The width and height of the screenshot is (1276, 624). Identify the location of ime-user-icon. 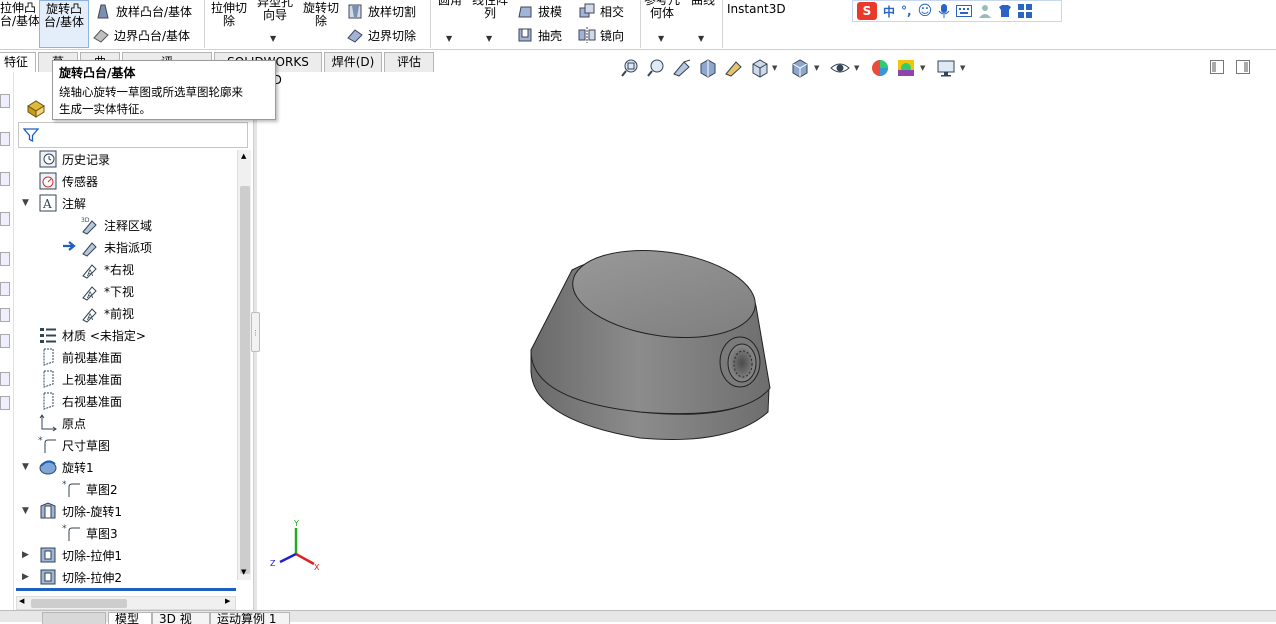
(985, 11).